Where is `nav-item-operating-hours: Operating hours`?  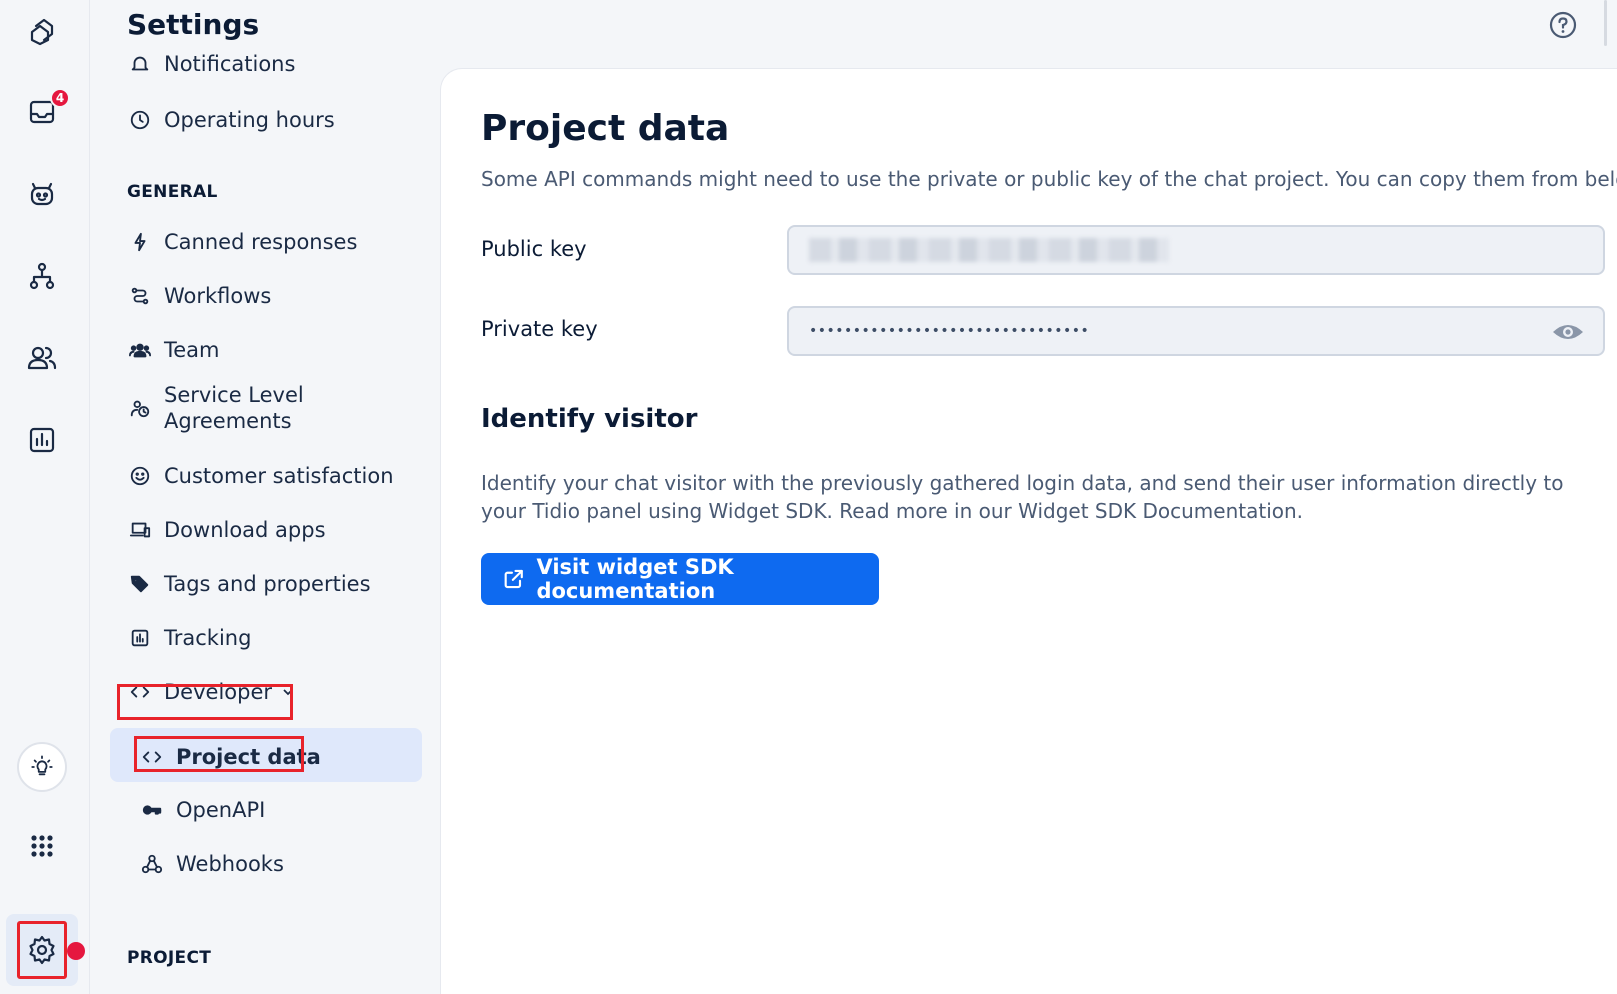
nav-item-operating-hours: Operating hours is located at coordinates (231, 120).